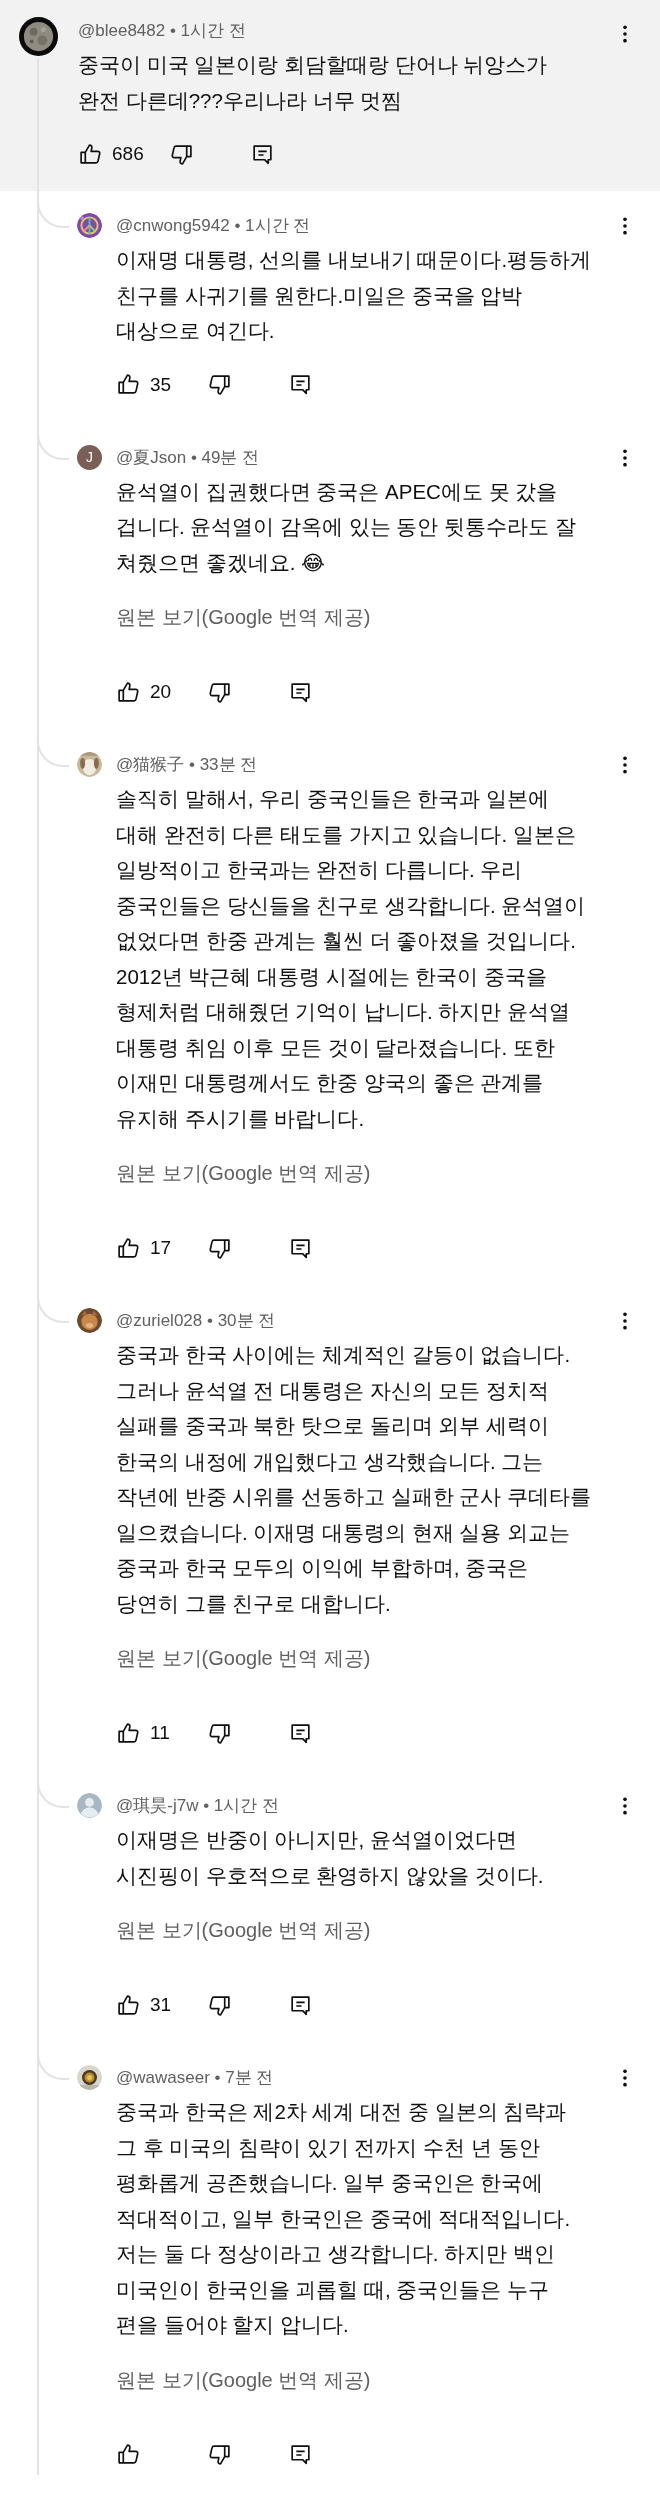  What do you see at coordinates (346, 527) in the screenshot?
I see `comment-text: 윤석열이 집권했다면 중국은 APEC에도 못 갔을 겁니다. 윤석열이 감옥에 있는 동안 뒷통수라도 잘 쳐줬으면 좋겠네요. 😂` at bounding box center [346, 527].